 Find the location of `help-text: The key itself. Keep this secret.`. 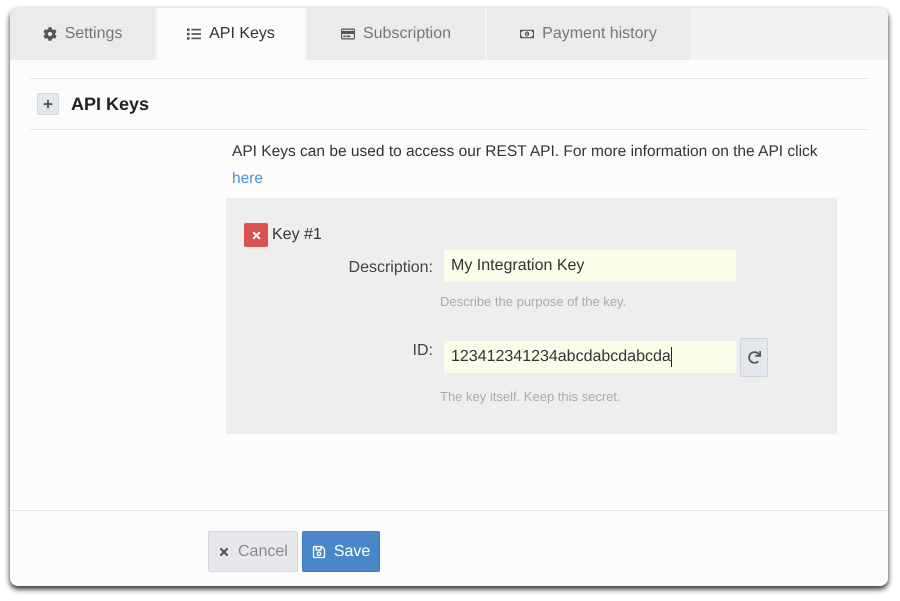

help-text: The key itself. Keep this secret. is located at coordinates (531, 397).